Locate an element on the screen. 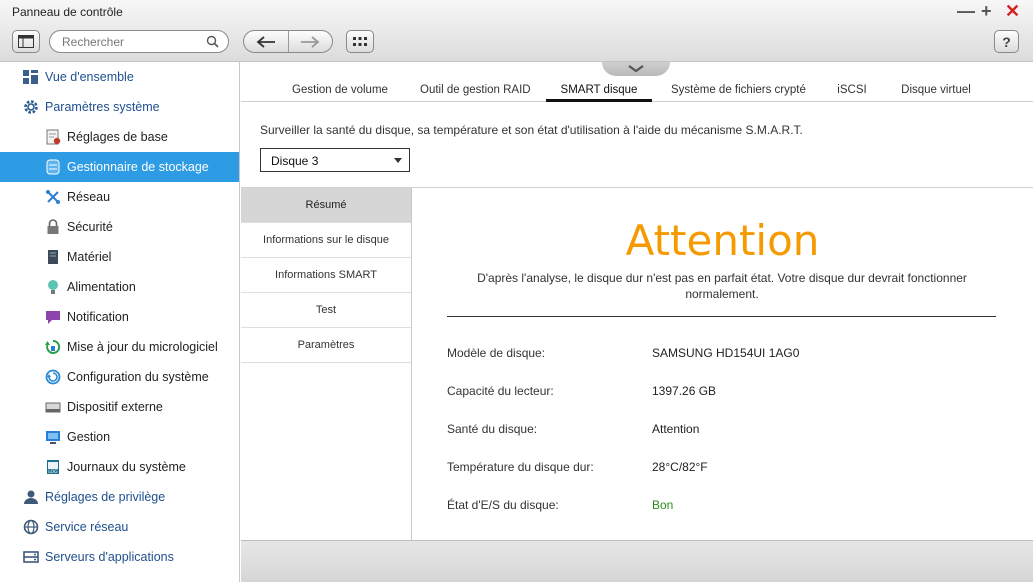 This screenshot has height=582, width=1033. sidebar-item-network-service: Service réseau is located at coordinates (119, 527).